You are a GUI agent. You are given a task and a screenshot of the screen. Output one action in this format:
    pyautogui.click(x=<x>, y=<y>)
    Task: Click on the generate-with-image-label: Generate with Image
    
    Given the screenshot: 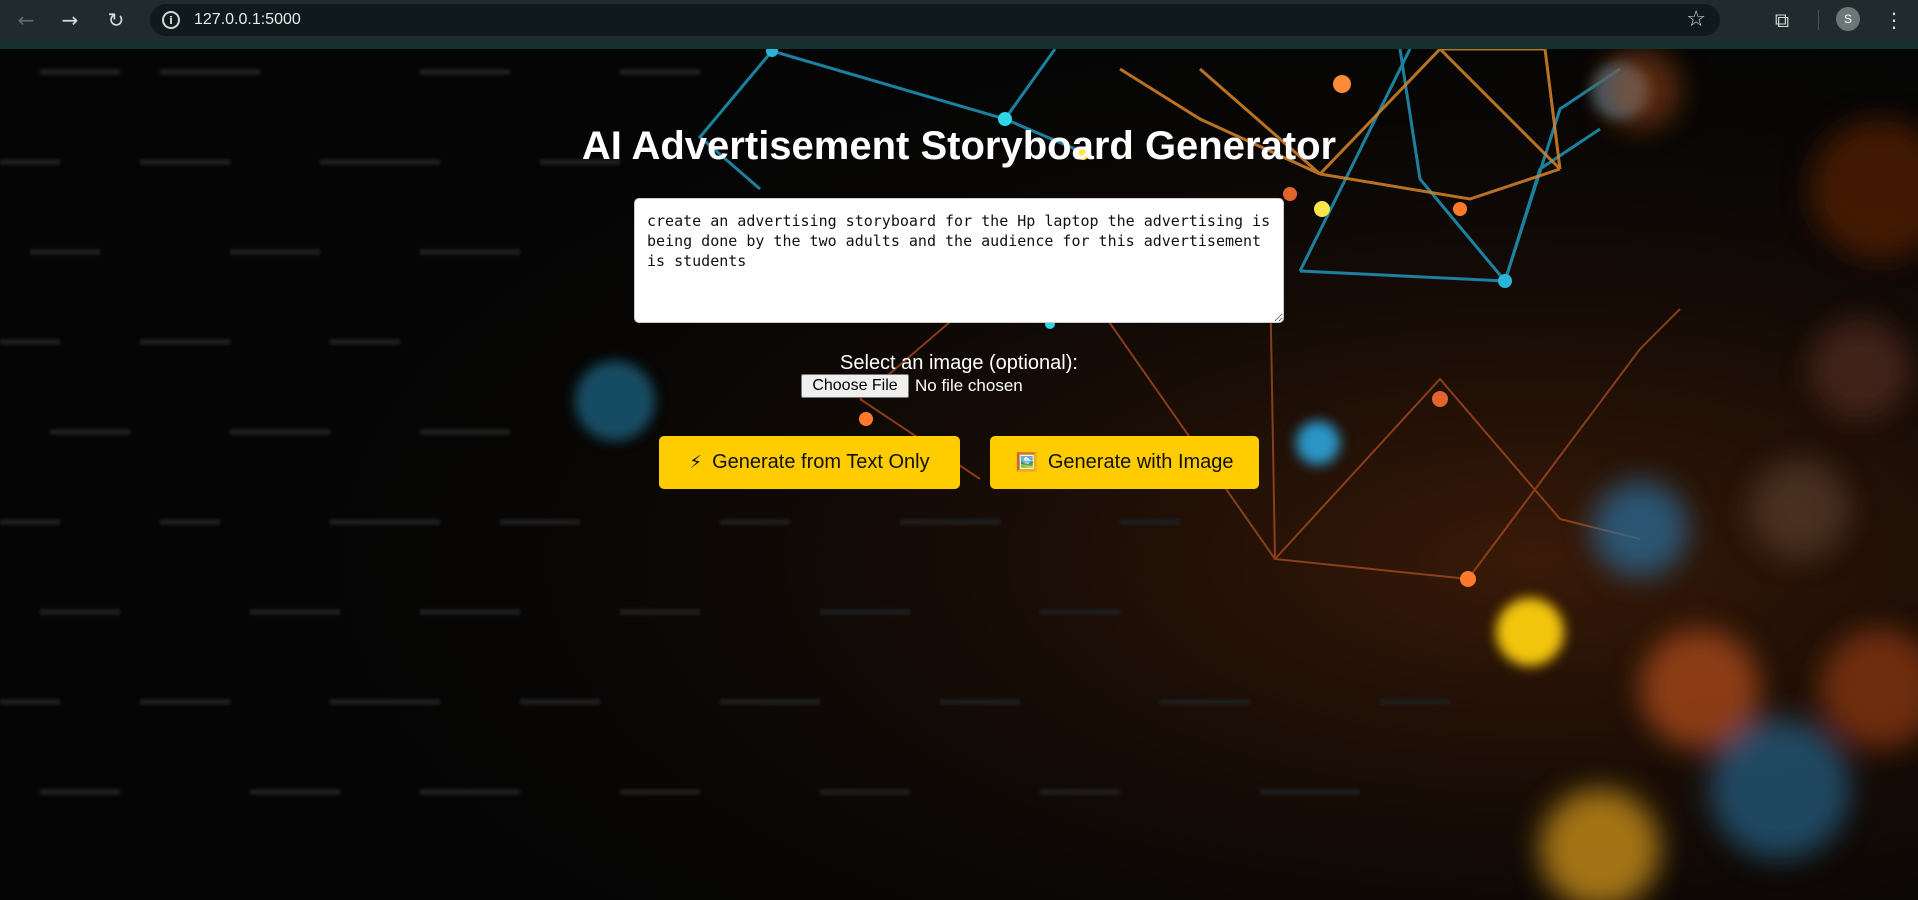 What is the action you would take?
    pyautogui.click(x=1140, y=462)
    